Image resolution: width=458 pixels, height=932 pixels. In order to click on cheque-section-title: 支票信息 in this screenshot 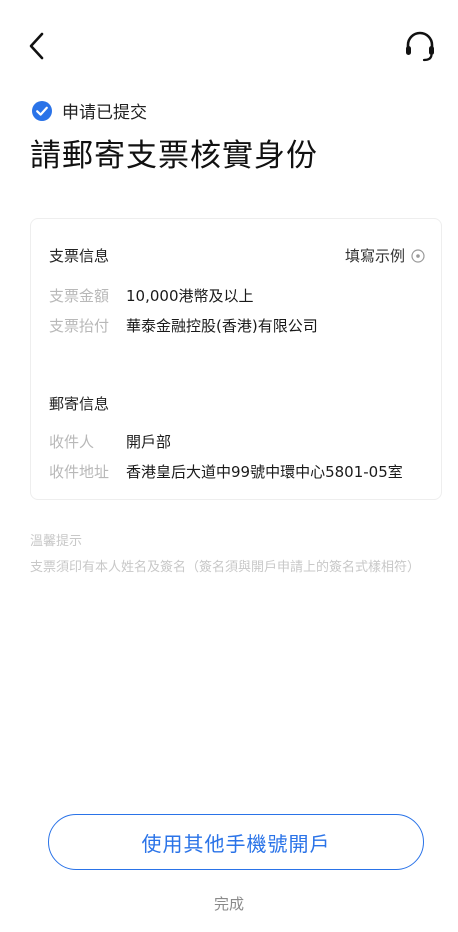, I will do `click(79, 256)`.